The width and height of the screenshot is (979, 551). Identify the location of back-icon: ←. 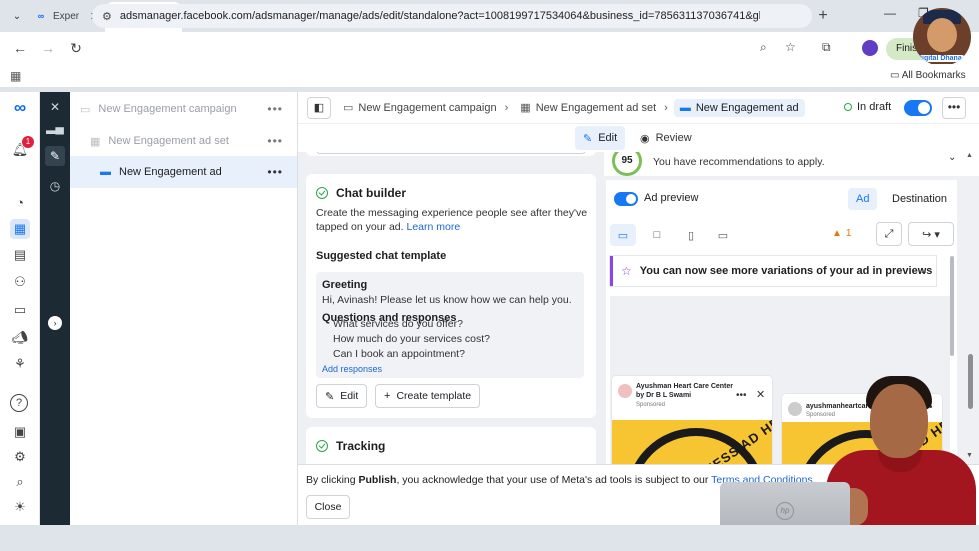
(20, 48).